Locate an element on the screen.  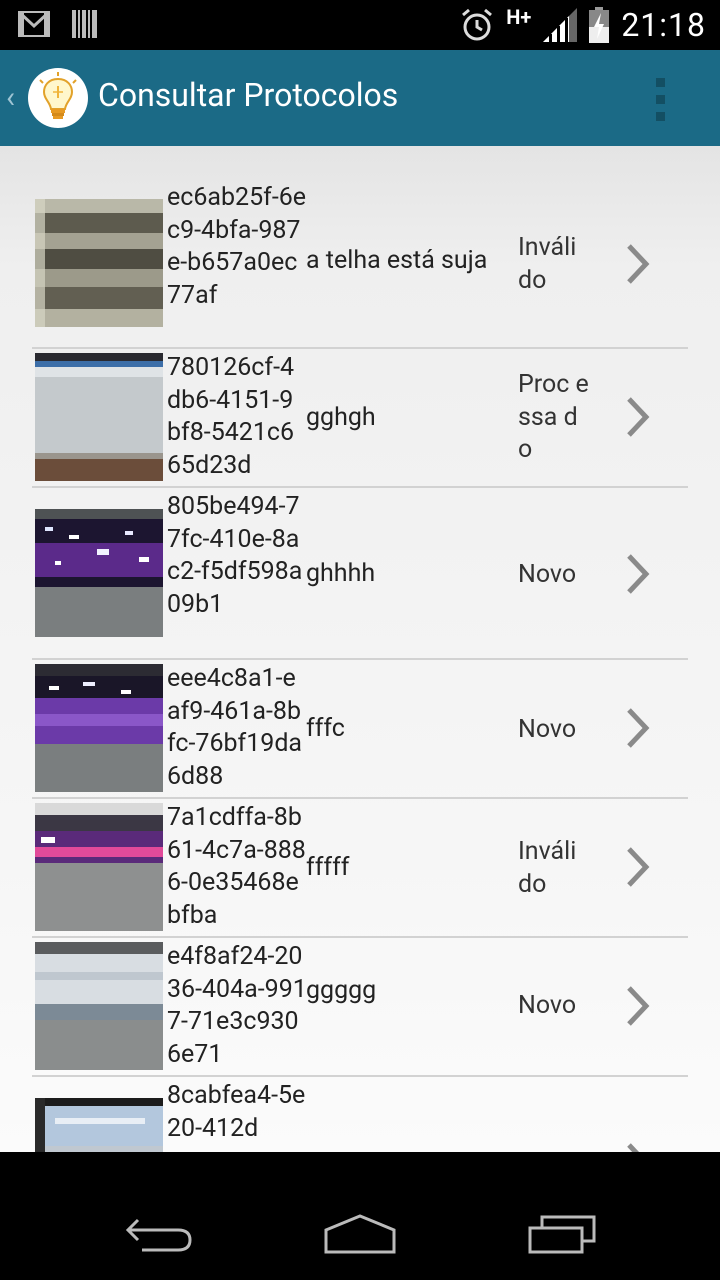
barcode-icon is located at coordinates (84, 24).